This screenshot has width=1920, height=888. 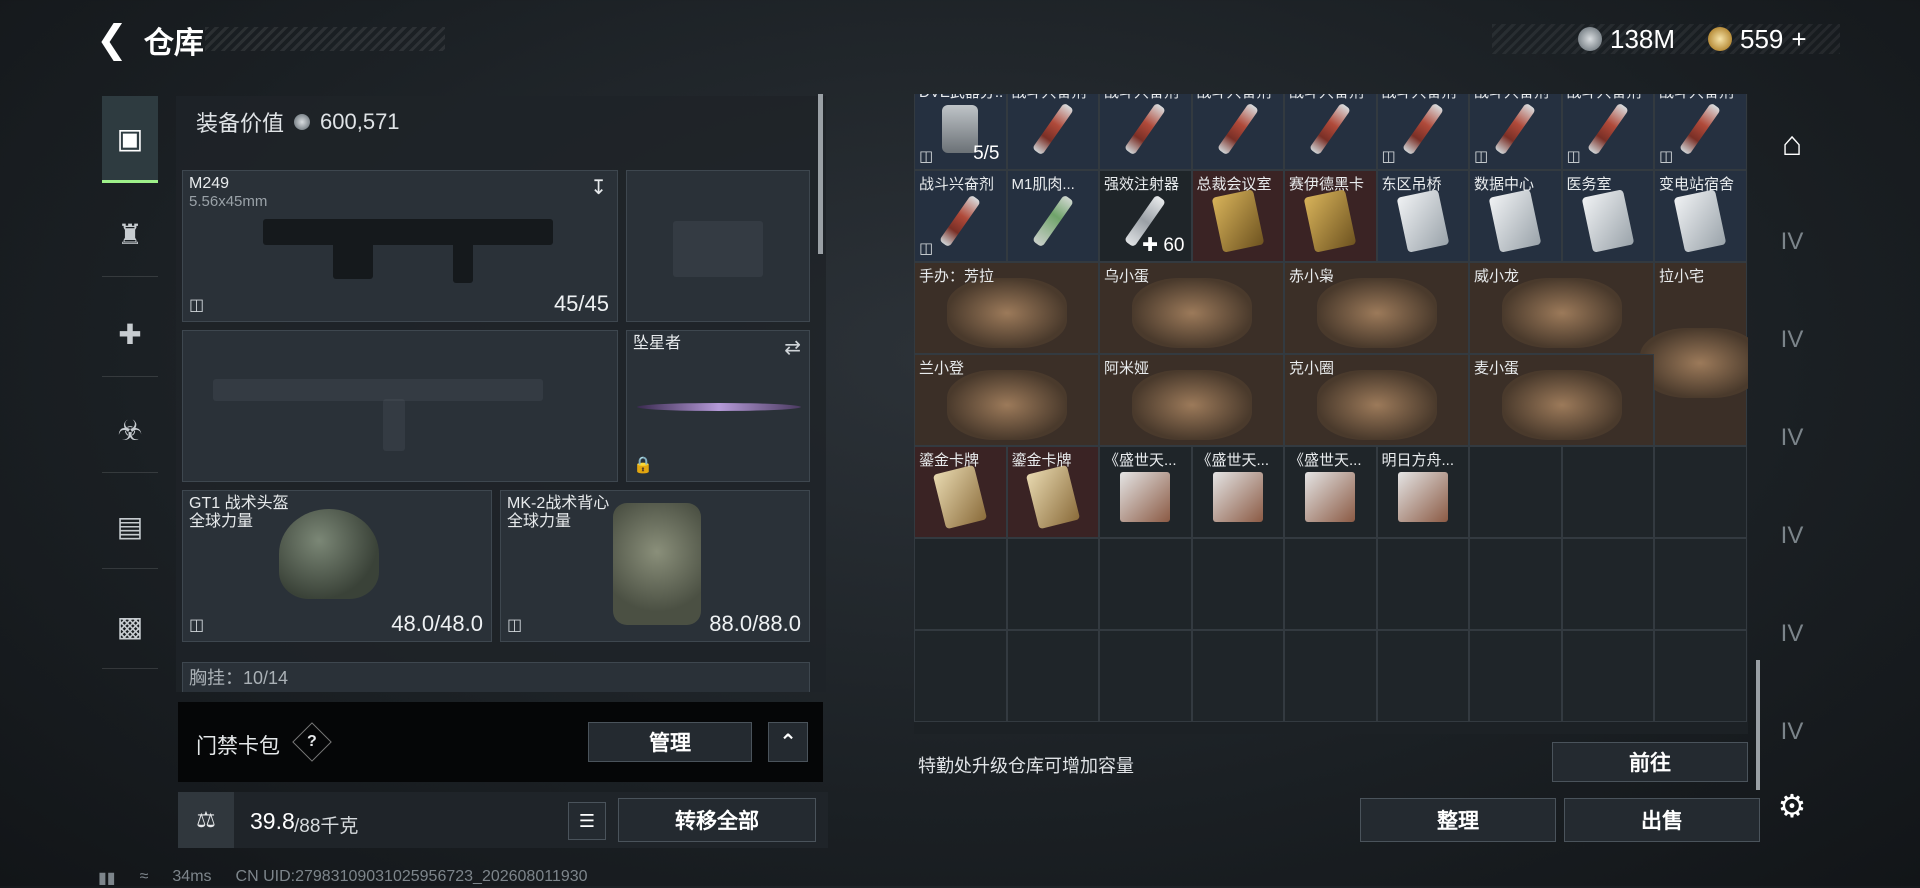 What do you see at coordinates (1006, 400) in the screenshot?
I see `figurine-item-cell: 兰小登` at bounding box center [1006, 400].